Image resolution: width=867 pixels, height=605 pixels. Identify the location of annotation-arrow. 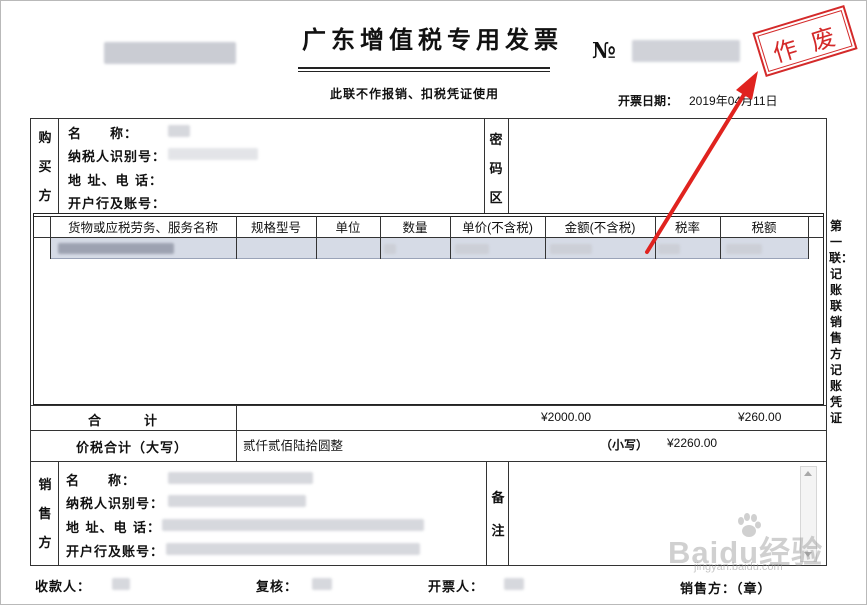
(701, 162).